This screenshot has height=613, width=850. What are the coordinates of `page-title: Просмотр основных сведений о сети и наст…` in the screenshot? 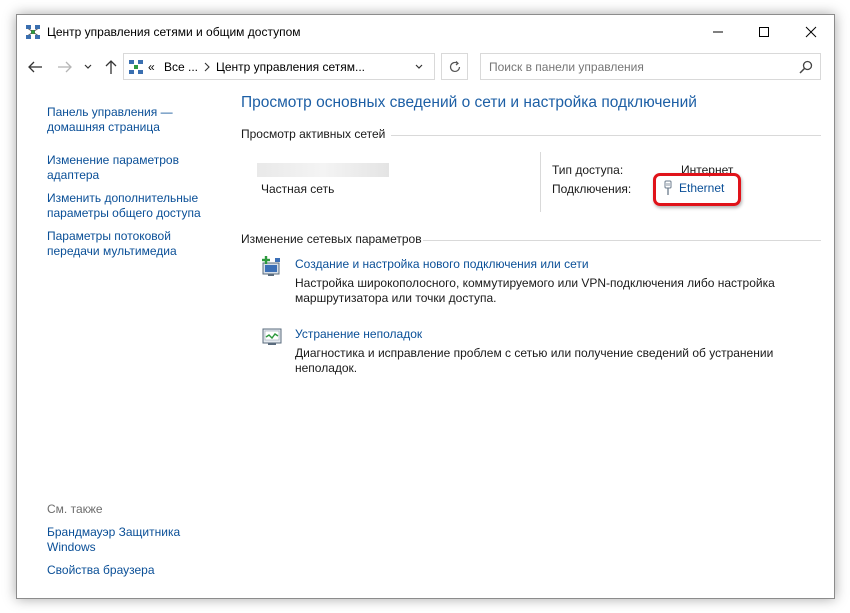 It's located at (469, 102).